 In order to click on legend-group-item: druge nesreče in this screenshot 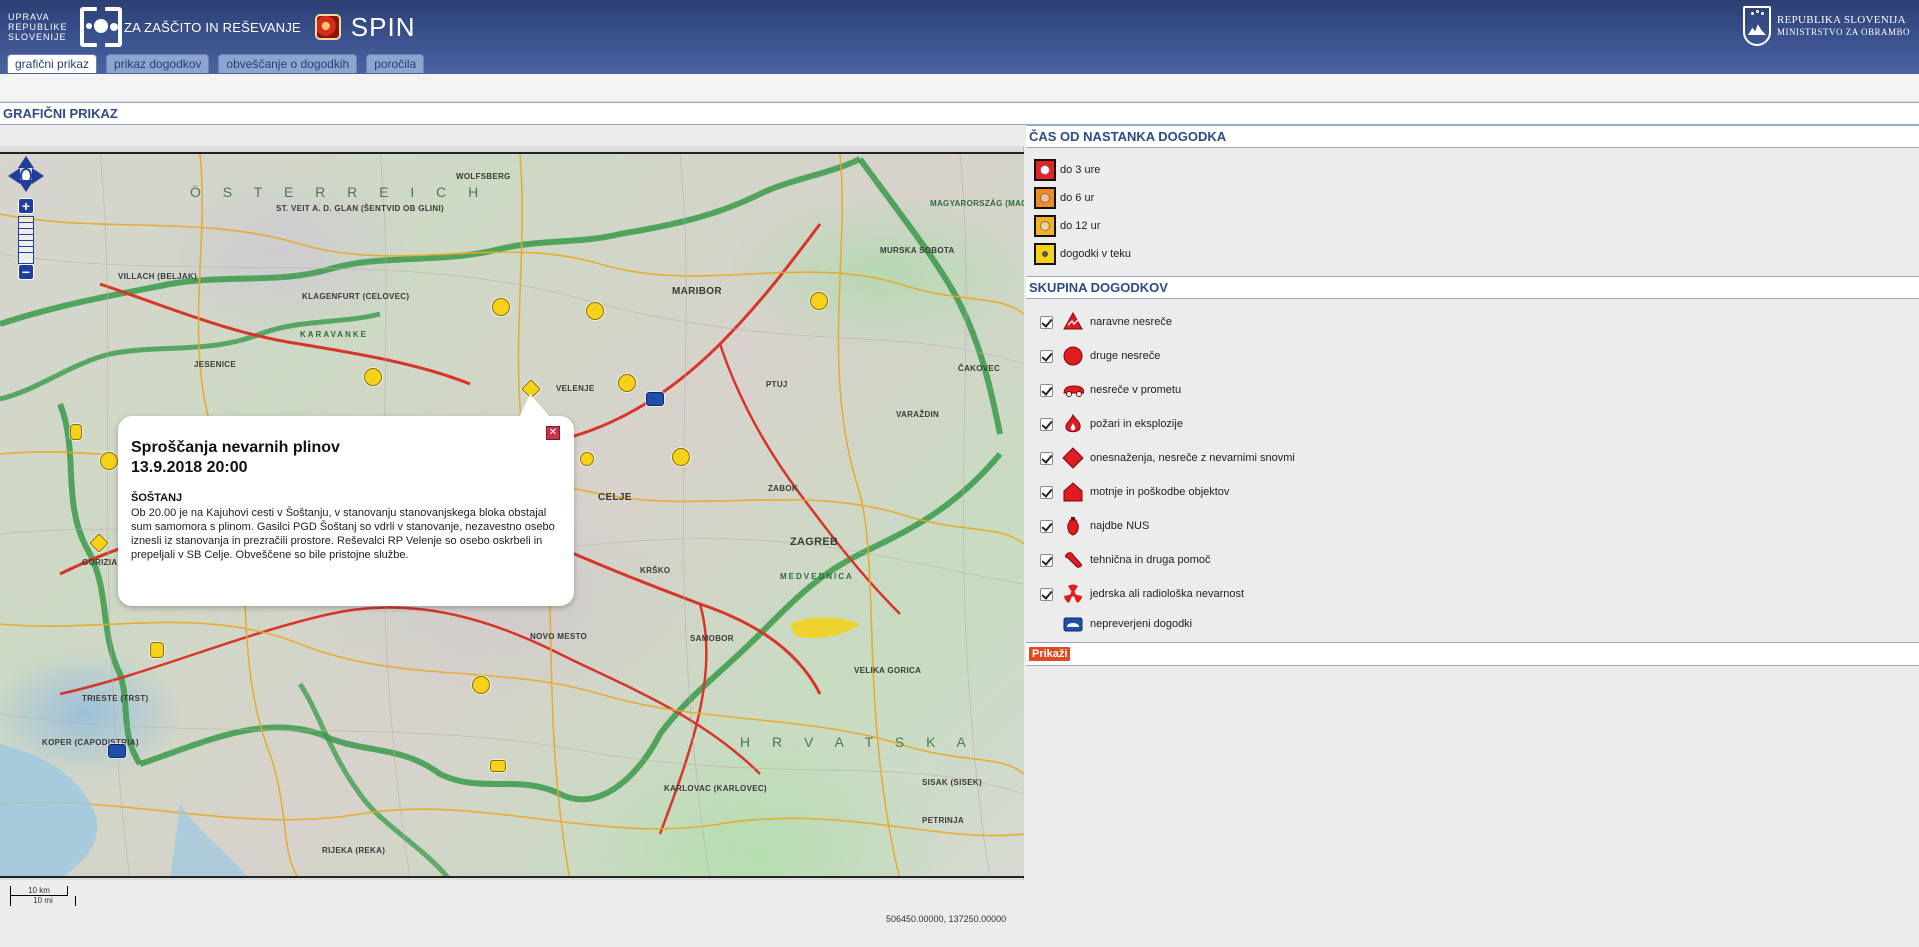, I will do `click(1167, 356)`.